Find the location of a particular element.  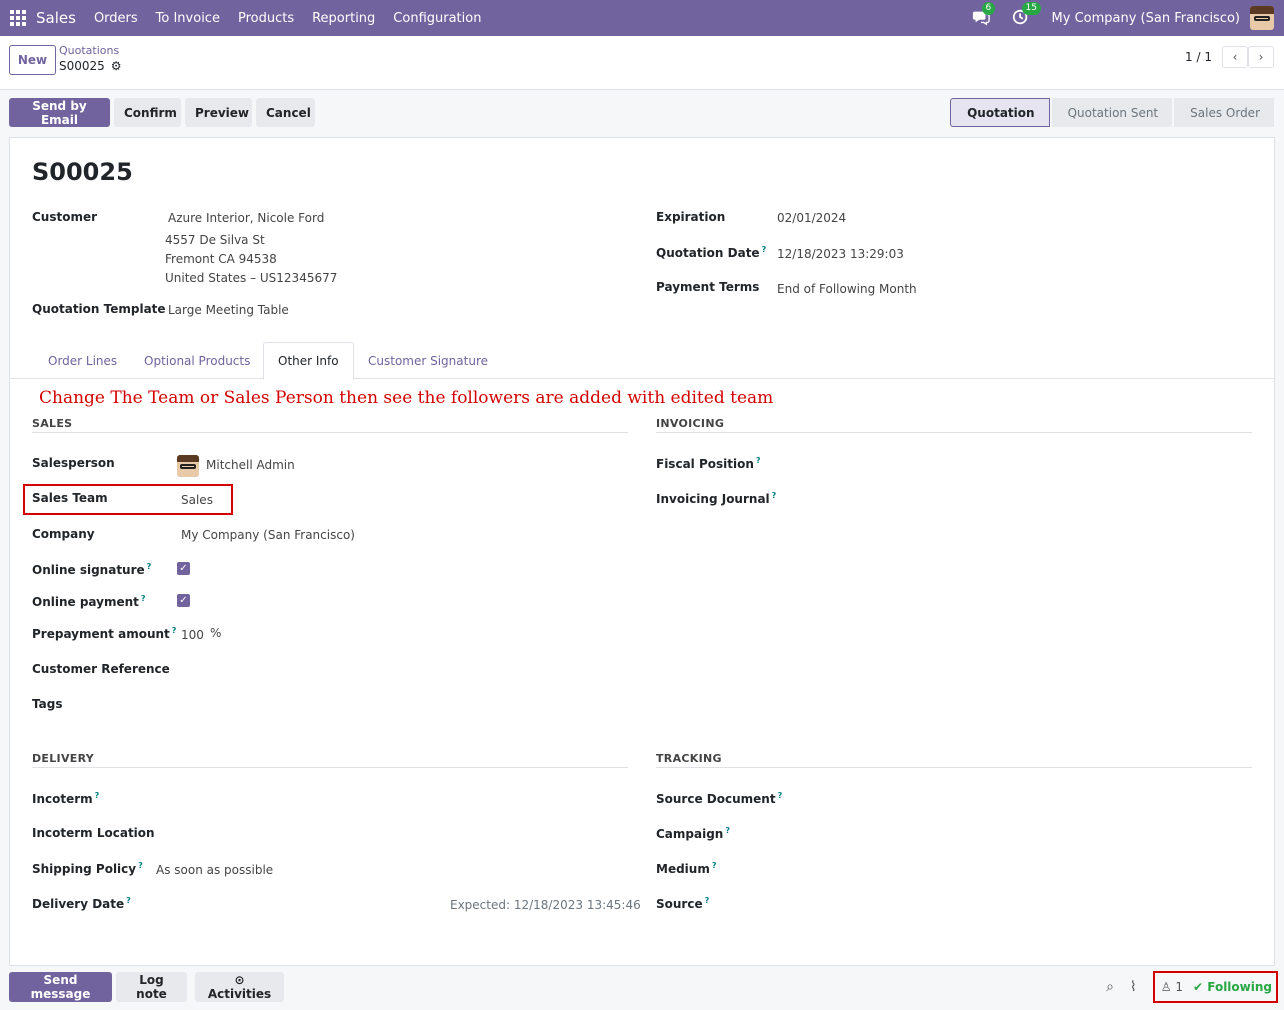

expiration-value: 02/01/2024 is located at coordinates (811, 218).